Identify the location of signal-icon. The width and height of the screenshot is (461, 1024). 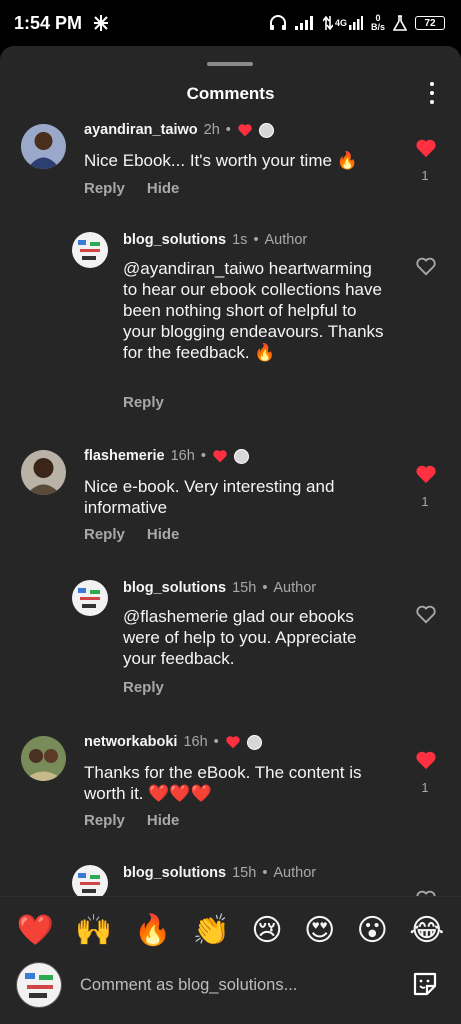
(303, 23).